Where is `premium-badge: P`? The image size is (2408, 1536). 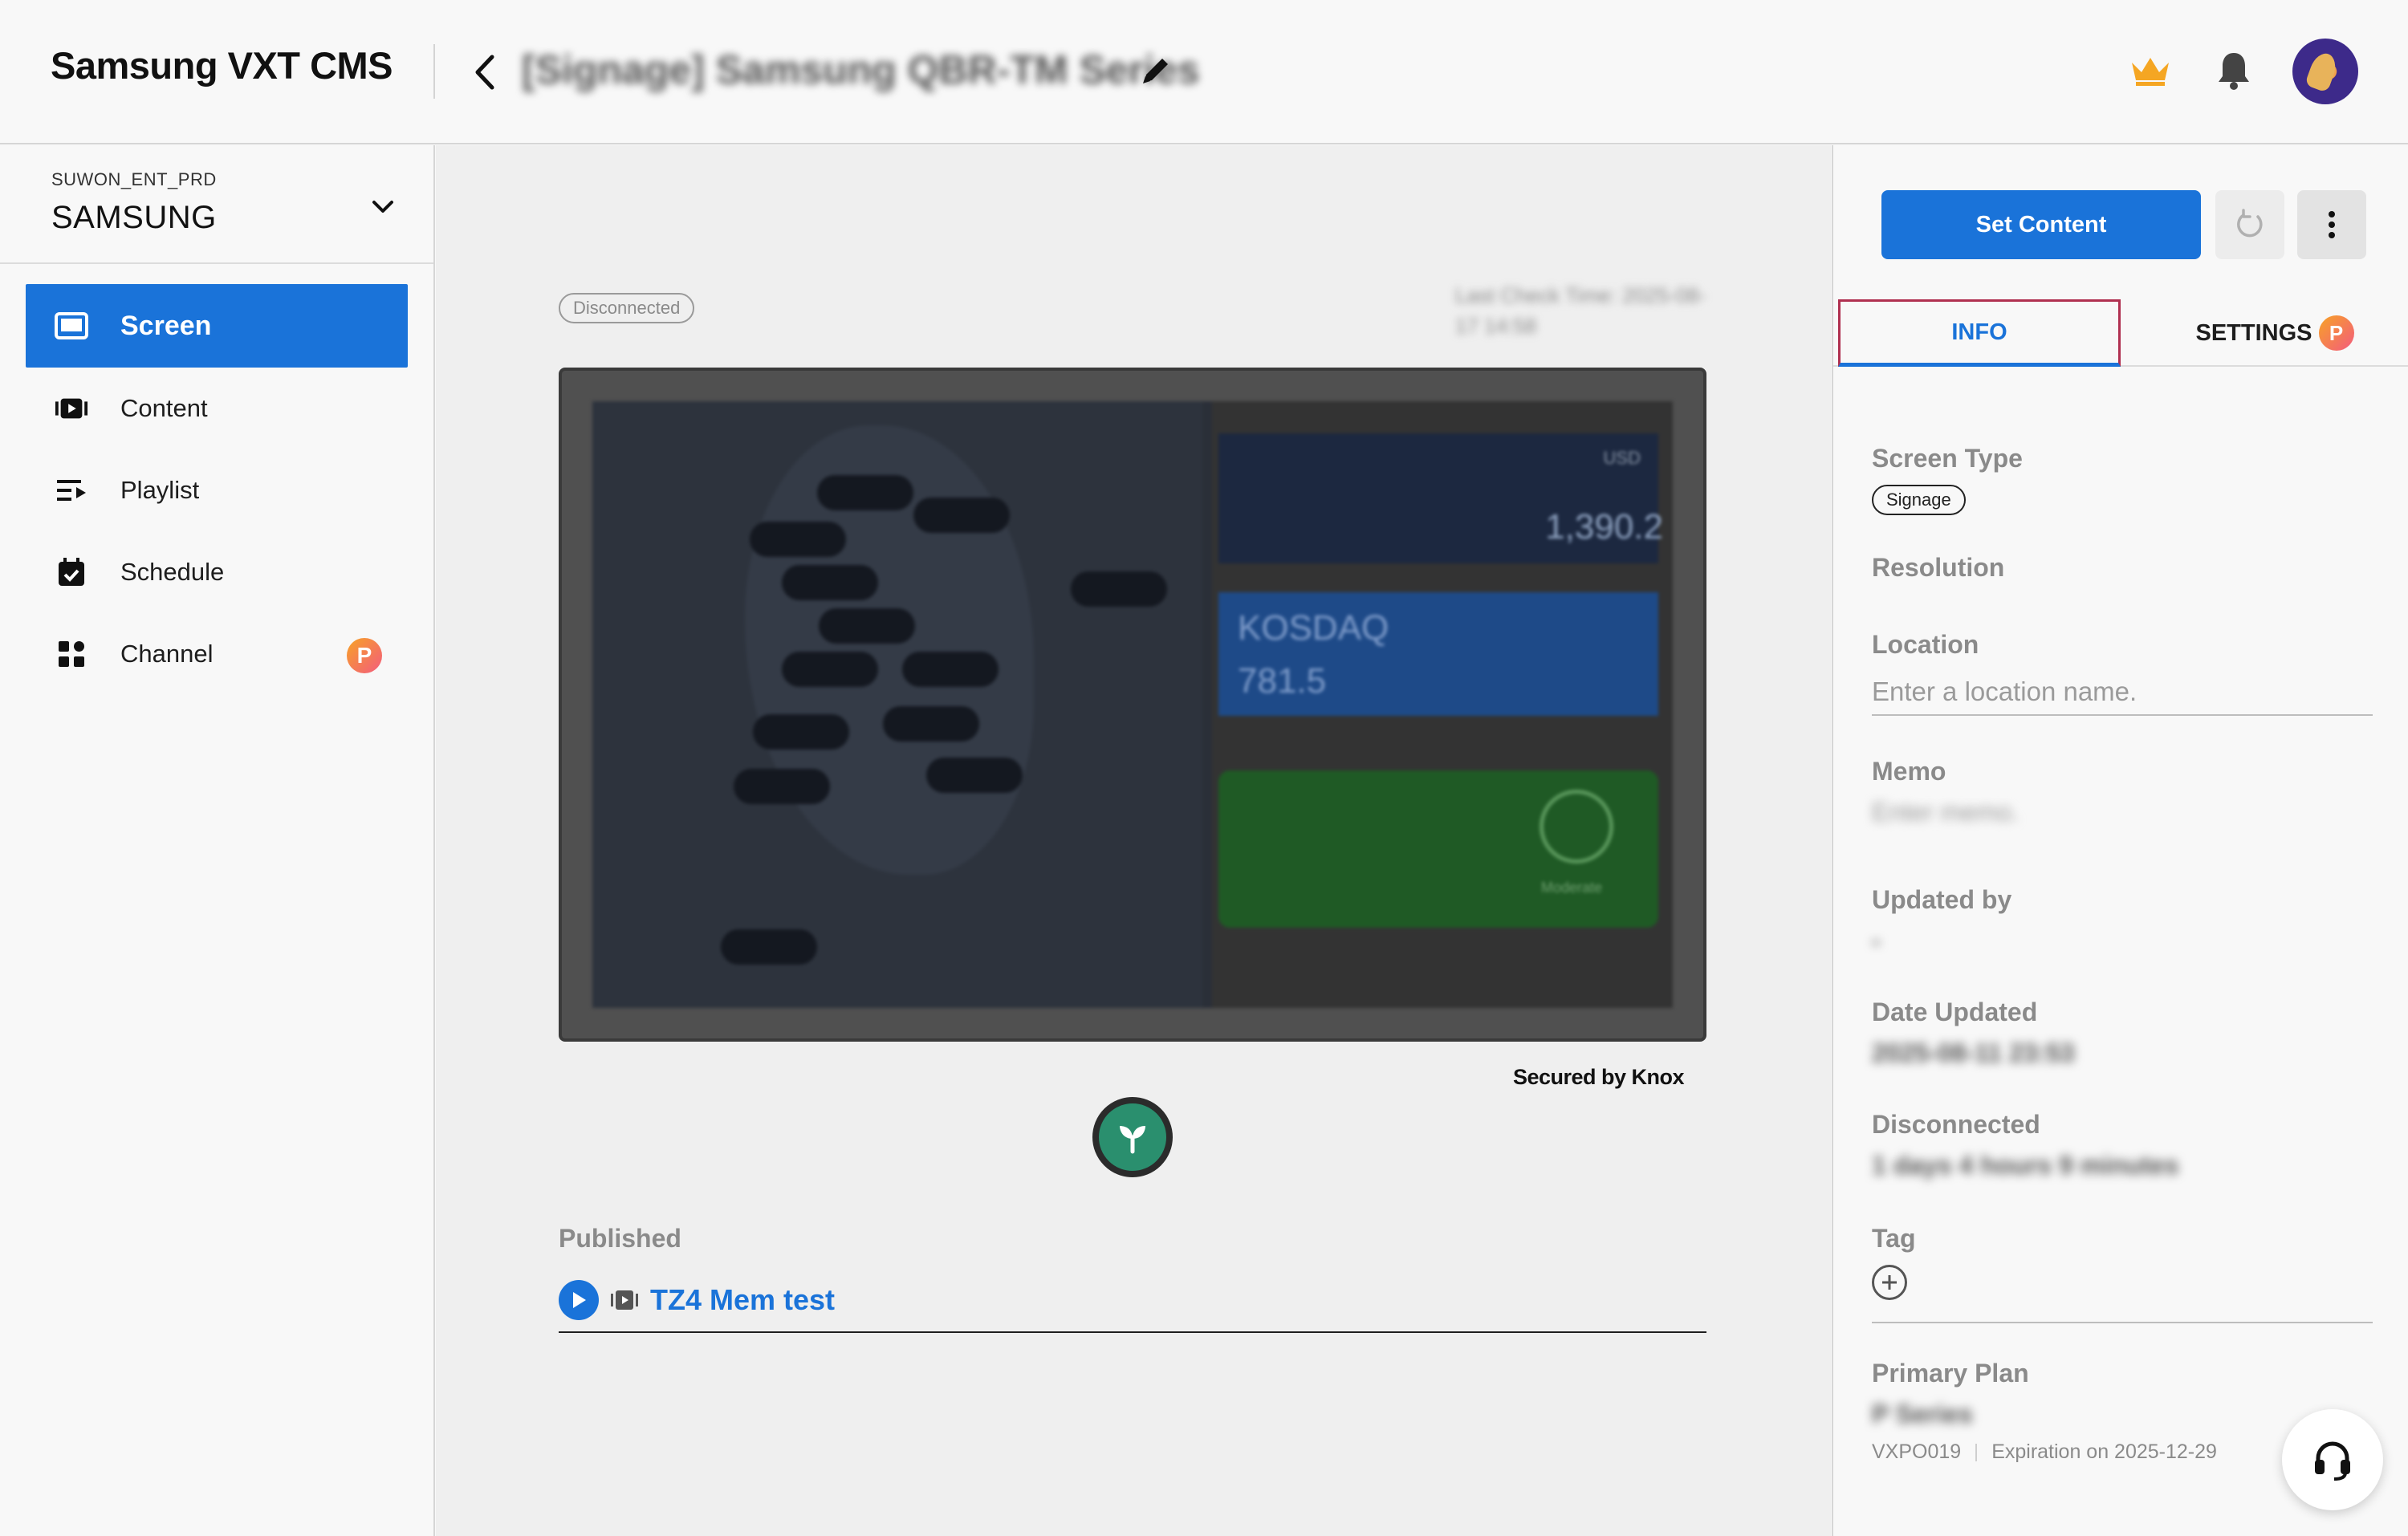
premium-badge: P is located at coordinates (364, 655).